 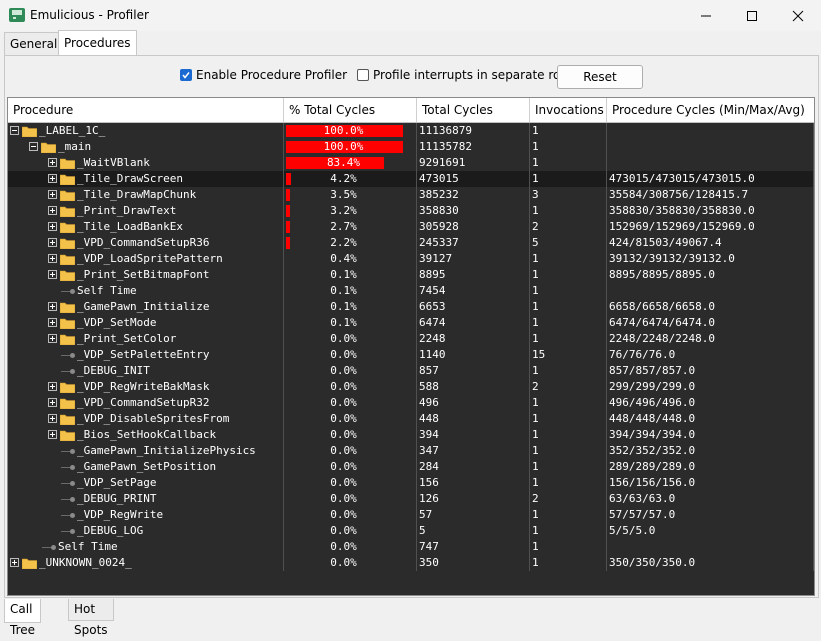 I want to click on table-row: _UNKNOWN_0024_ 0.0% 350 1 350/350/350.0, so click(x=411, y=563).